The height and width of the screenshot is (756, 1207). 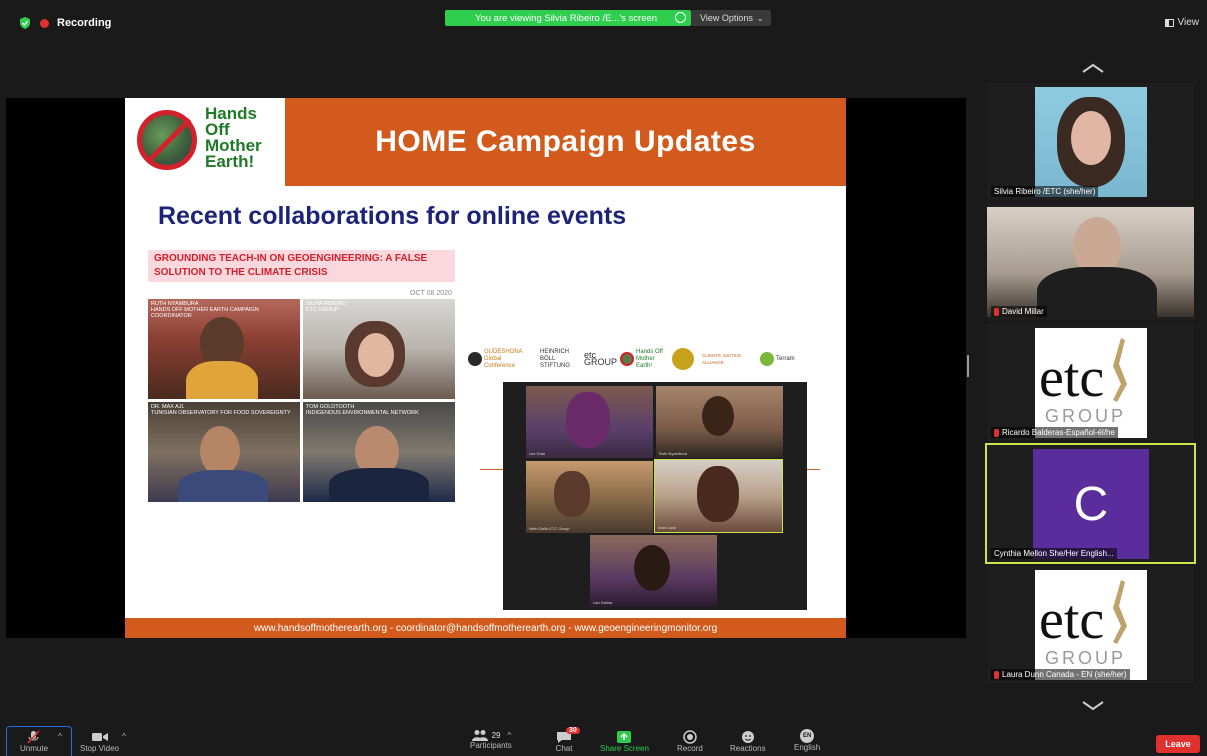 I want to click on collab-tile-name: Ana Lucia, so click(x=667, y=527).